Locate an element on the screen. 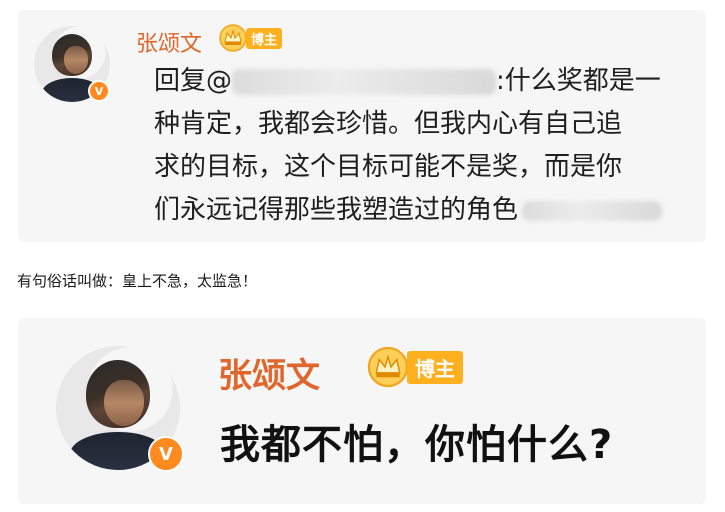 This screenshot has width=725, height=512. post-text: 我都不怕，你怕什么? is located at coordinates (417, 445).